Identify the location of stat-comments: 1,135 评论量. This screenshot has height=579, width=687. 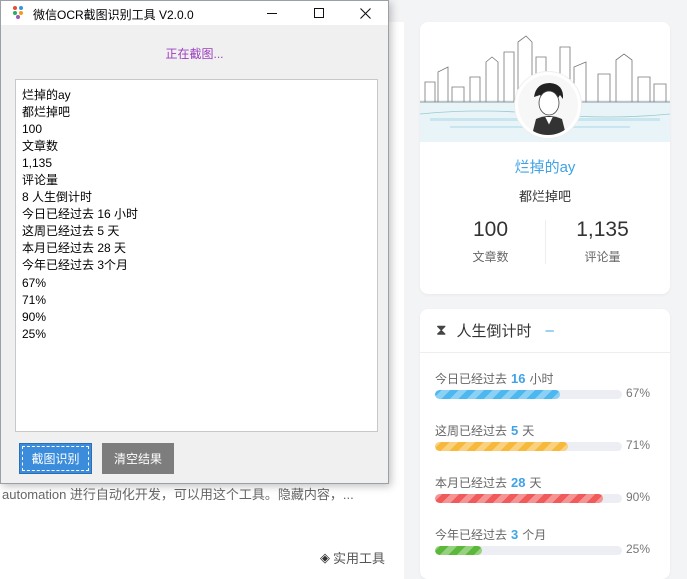
(602, 241).